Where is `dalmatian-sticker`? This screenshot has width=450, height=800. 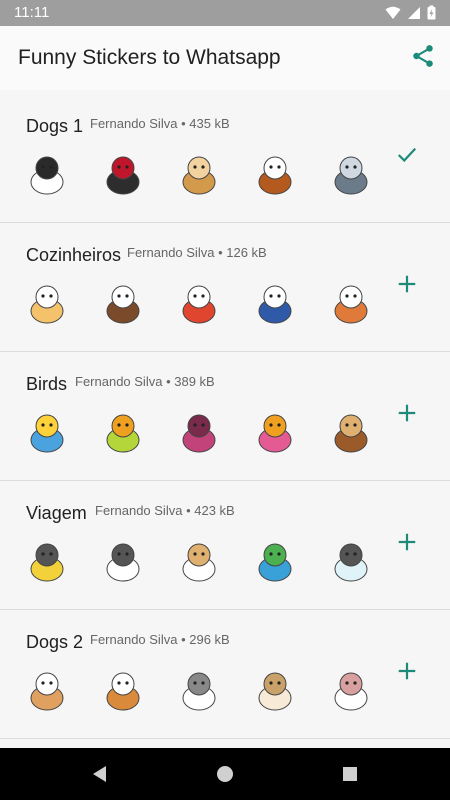 dalmatian-sticker is located at coordinates (47, 175).